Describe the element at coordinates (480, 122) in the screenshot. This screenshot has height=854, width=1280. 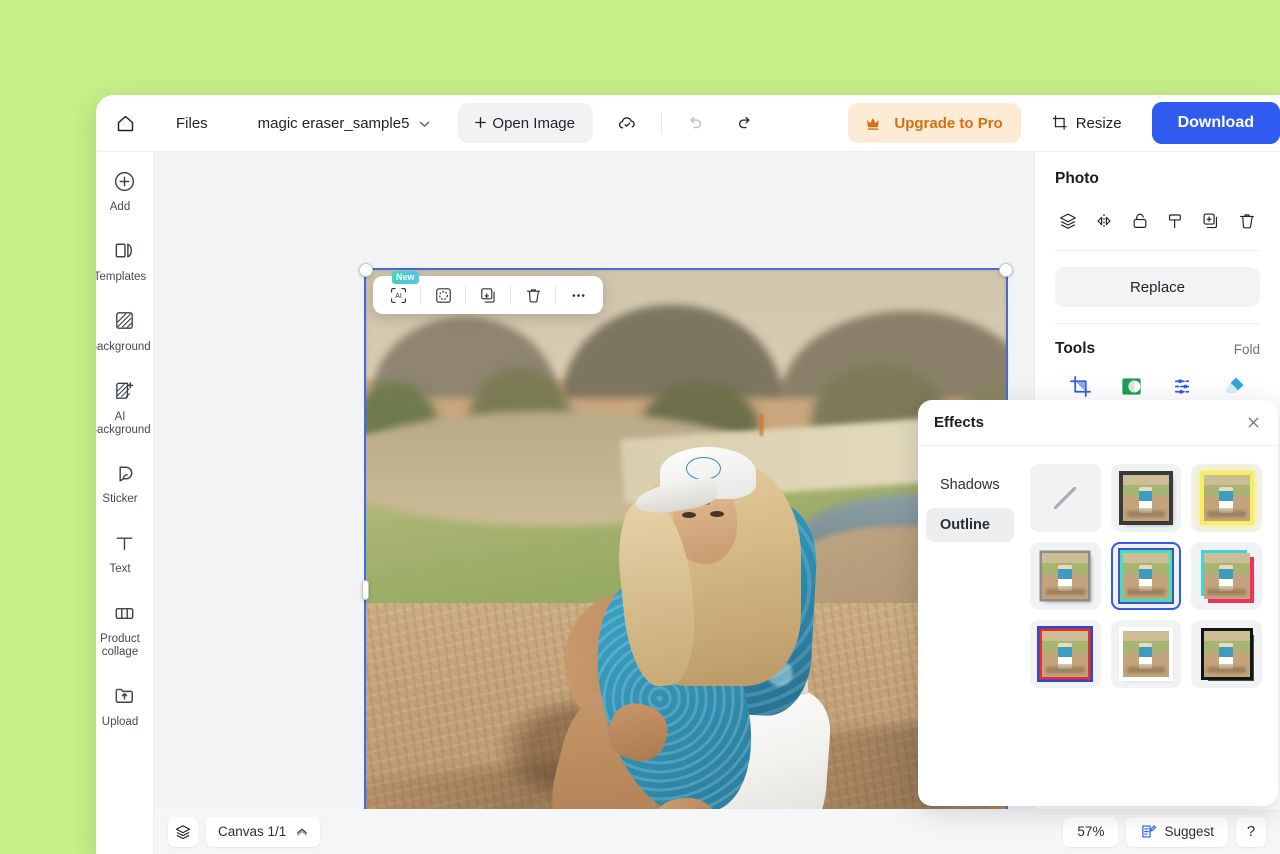
I see `plus-icon` at that location.